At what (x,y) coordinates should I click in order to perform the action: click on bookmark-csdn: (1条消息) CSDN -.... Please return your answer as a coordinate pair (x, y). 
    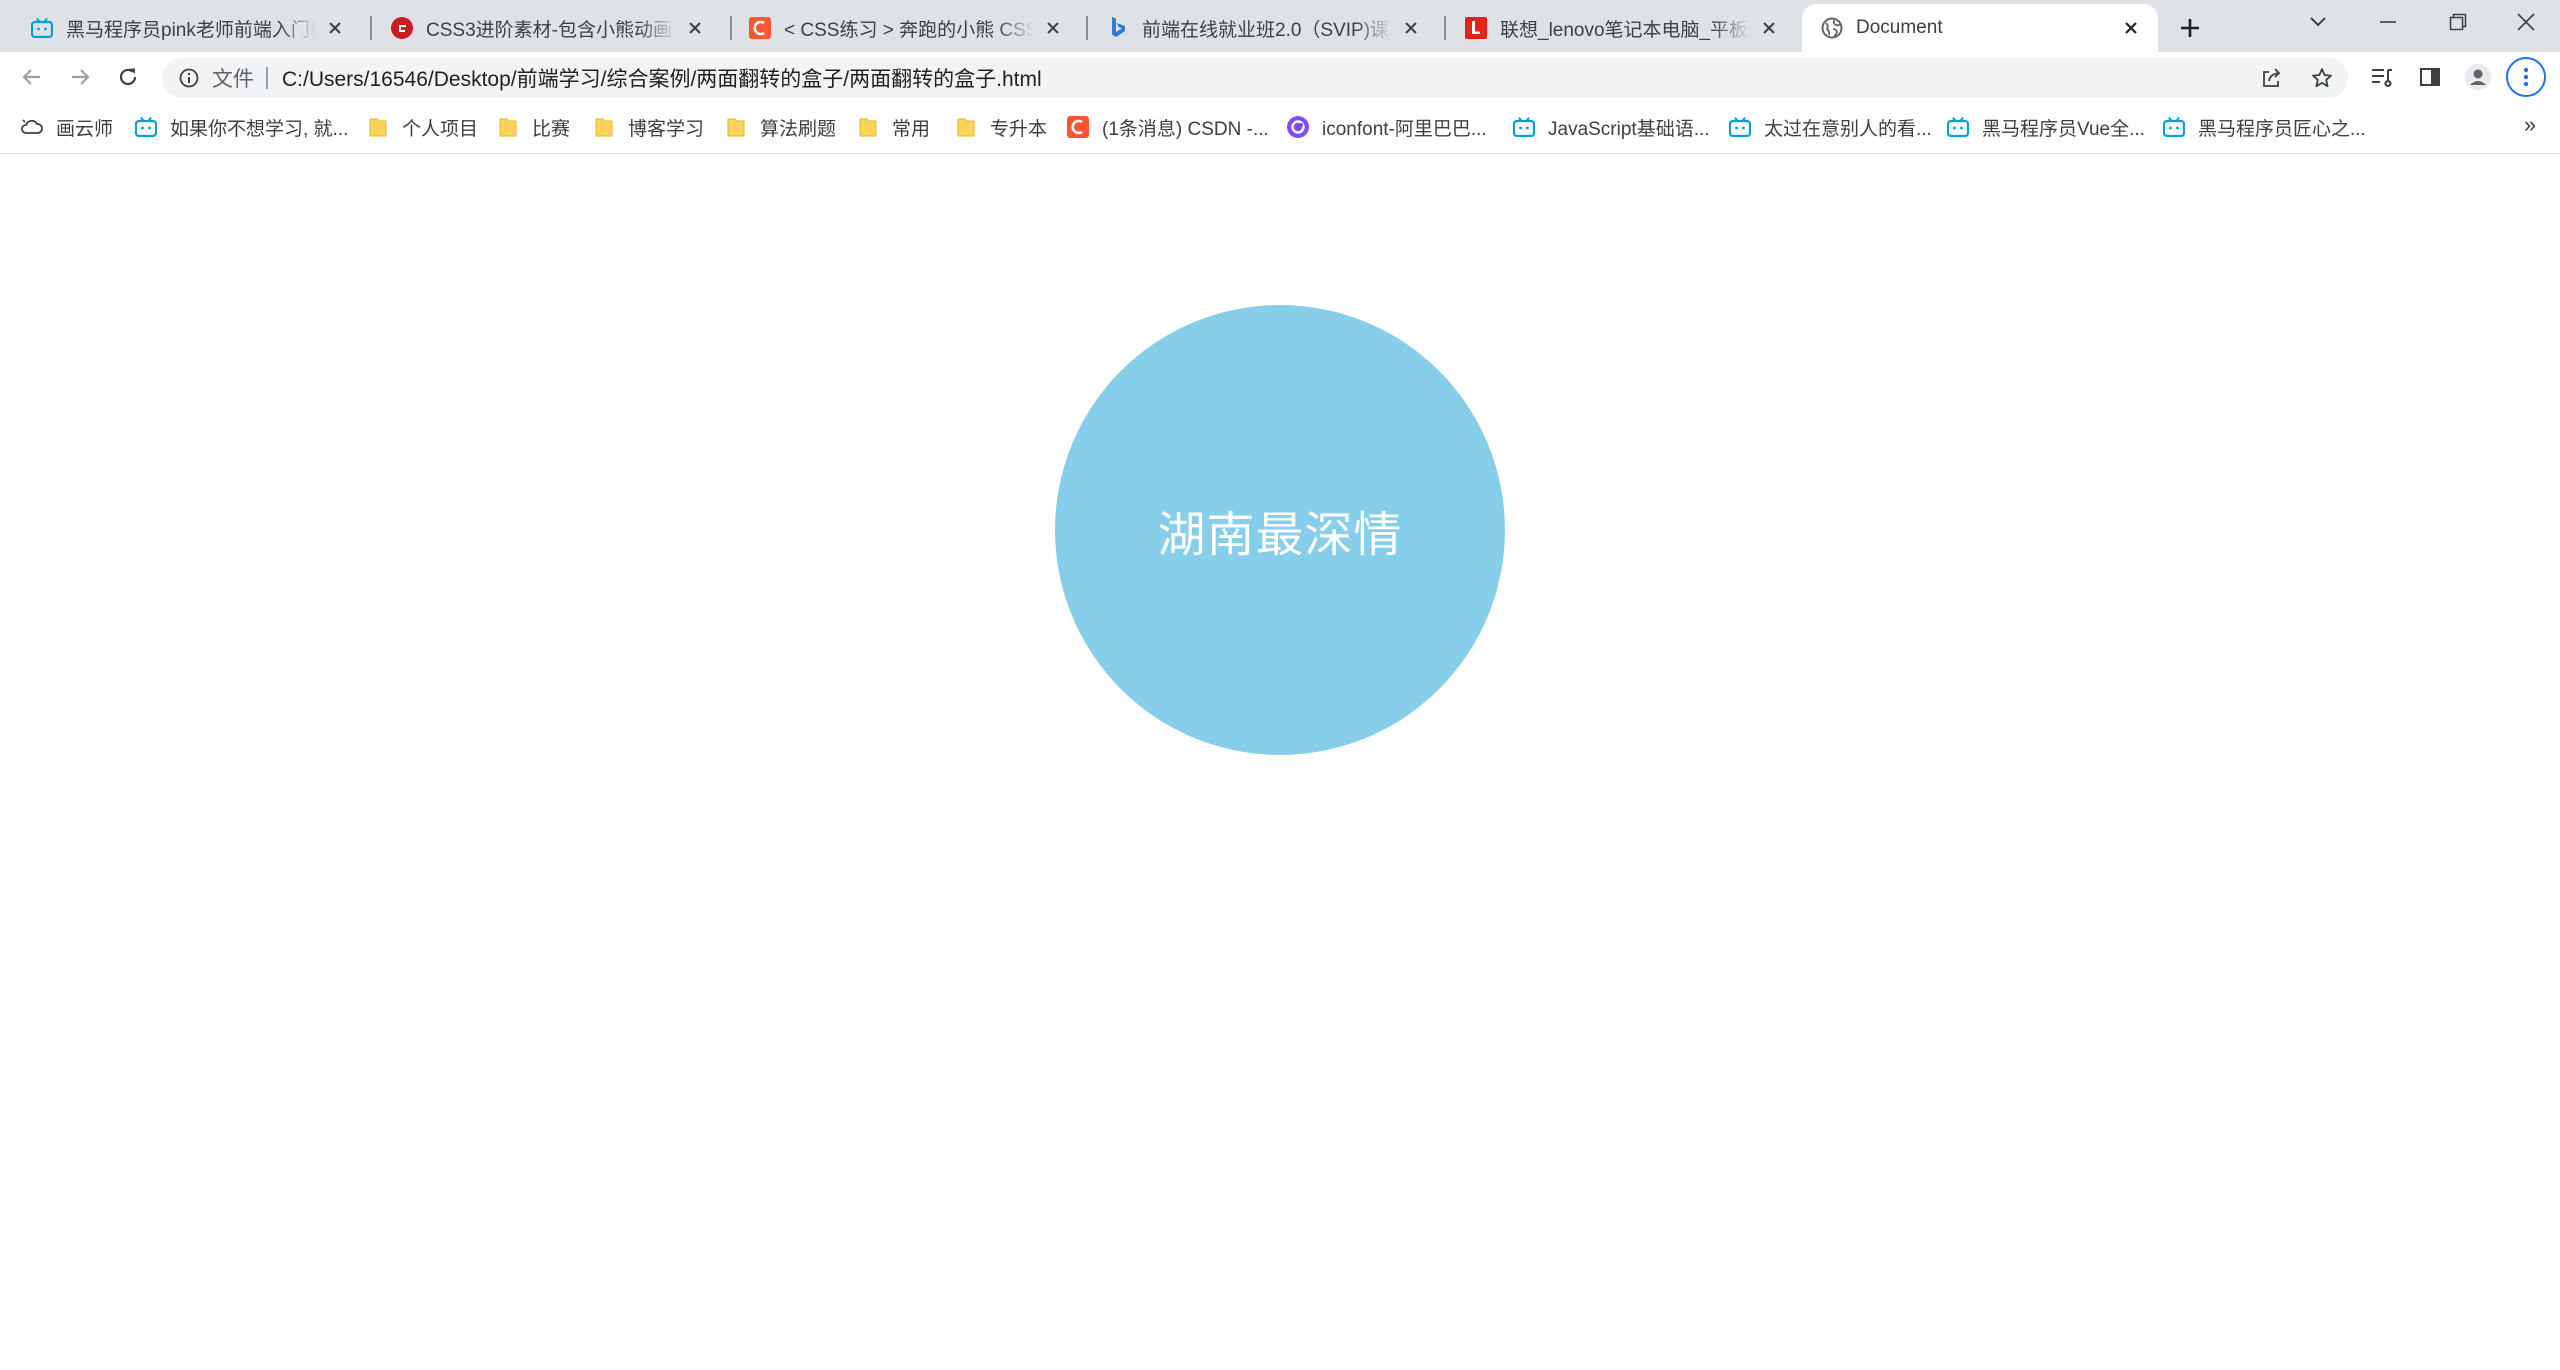
    Looking at the image, I should click on (1167, 127).